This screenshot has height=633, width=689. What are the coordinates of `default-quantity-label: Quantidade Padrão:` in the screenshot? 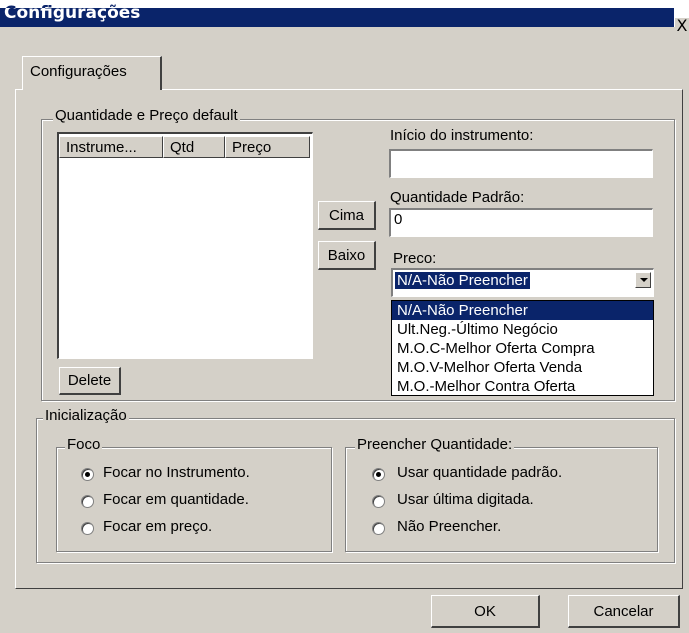 It's located at (457, 197).